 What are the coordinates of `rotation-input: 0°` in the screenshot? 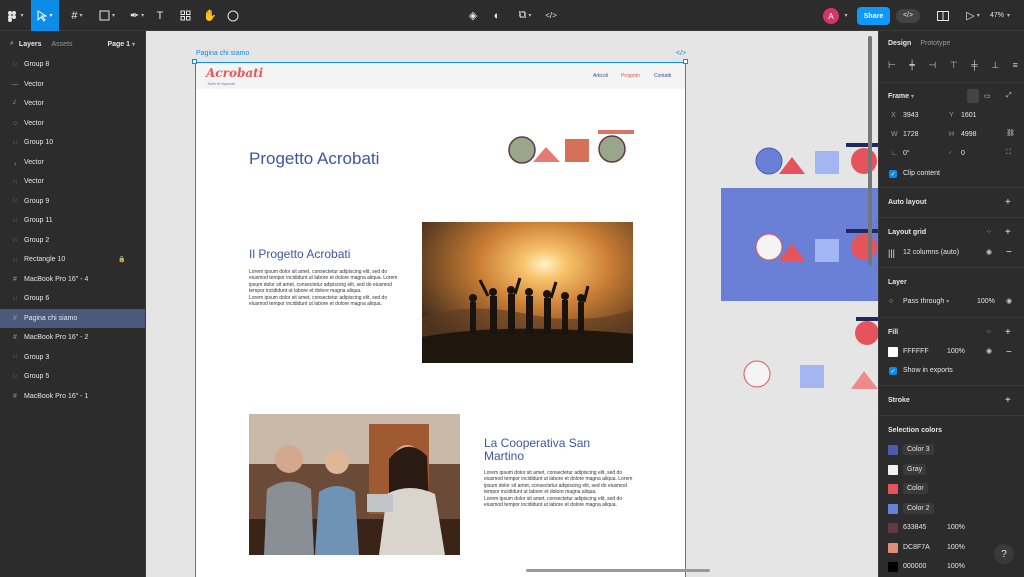 It's located at (906, 153).